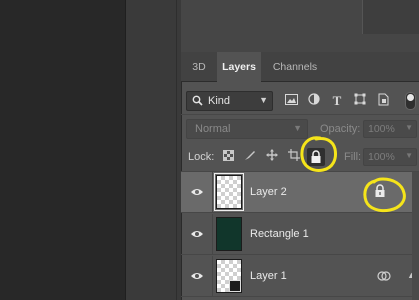 The width and height of the screenshot is (419, 300). What do you see at coordinates (300, 114) in the screenshot?
I see `divider` at bounding box center [300, 114].